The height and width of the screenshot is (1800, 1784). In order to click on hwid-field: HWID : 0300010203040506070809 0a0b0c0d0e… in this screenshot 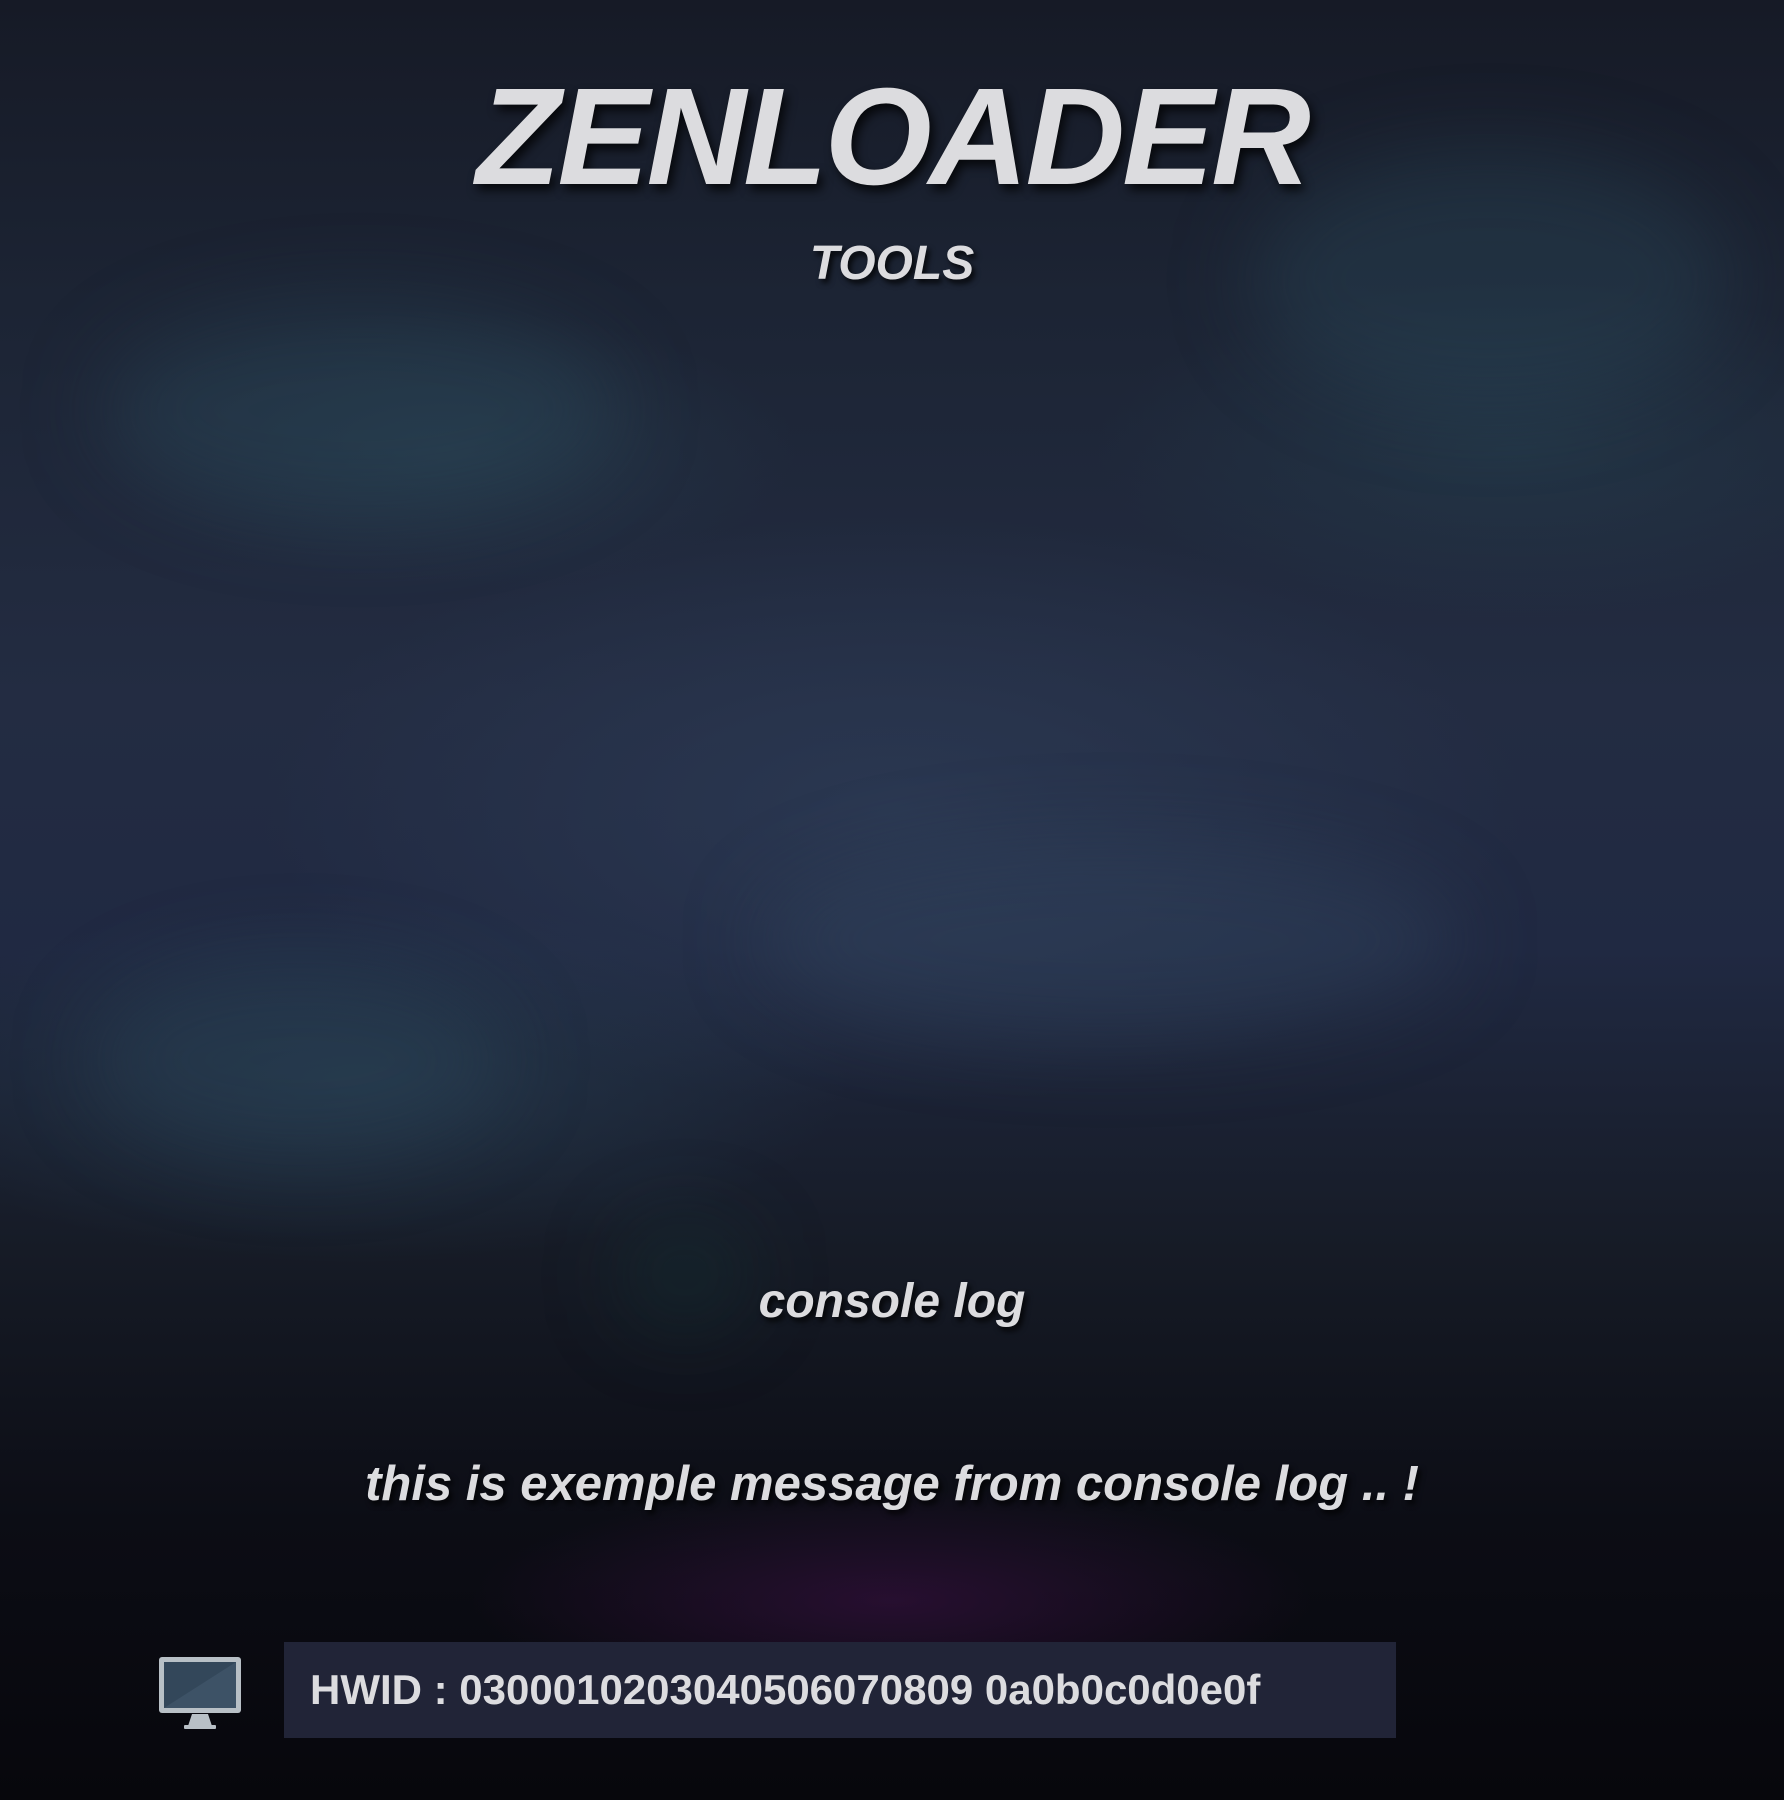, I will do `click(840, 1690)`.